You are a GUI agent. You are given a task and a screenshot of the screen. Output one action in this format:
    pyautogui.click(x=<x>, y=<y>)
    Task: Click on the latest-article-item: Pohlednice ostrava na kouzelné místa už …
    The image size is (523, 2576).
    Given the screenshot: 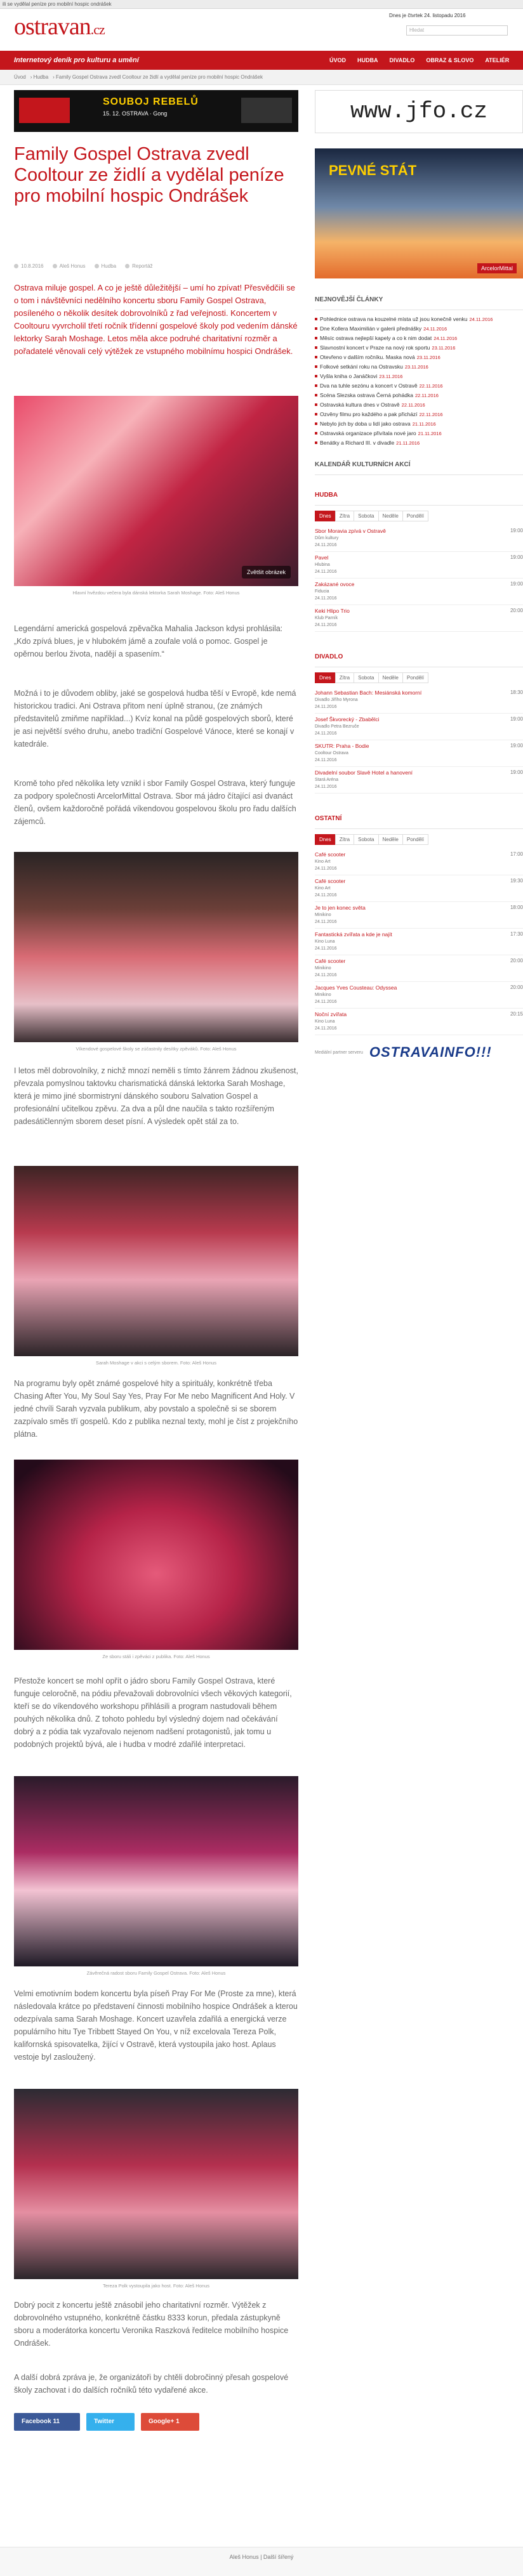 What is the action you would take?
    pyautogui.click(x=419, y=319)
    